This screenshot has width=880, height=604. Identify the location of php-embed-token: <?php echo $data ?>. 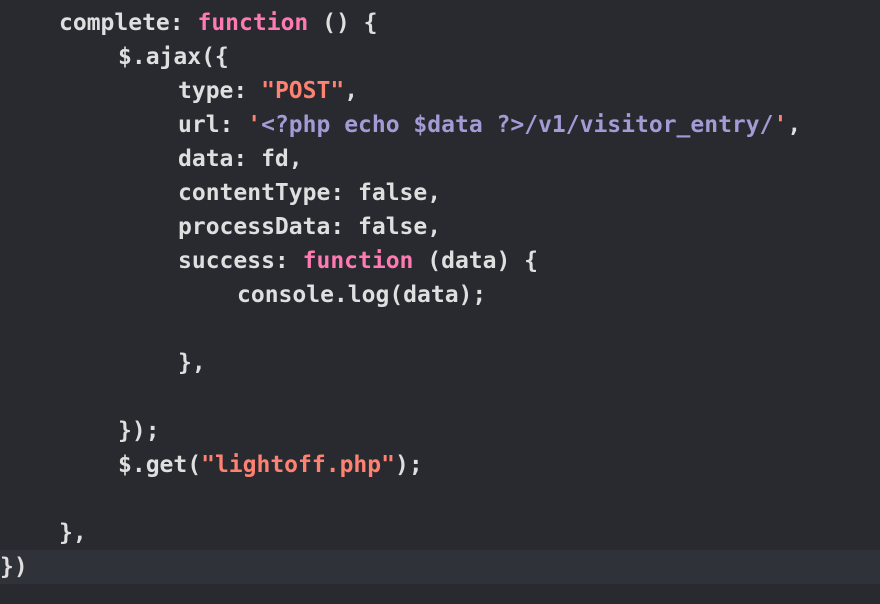
(393, 125).